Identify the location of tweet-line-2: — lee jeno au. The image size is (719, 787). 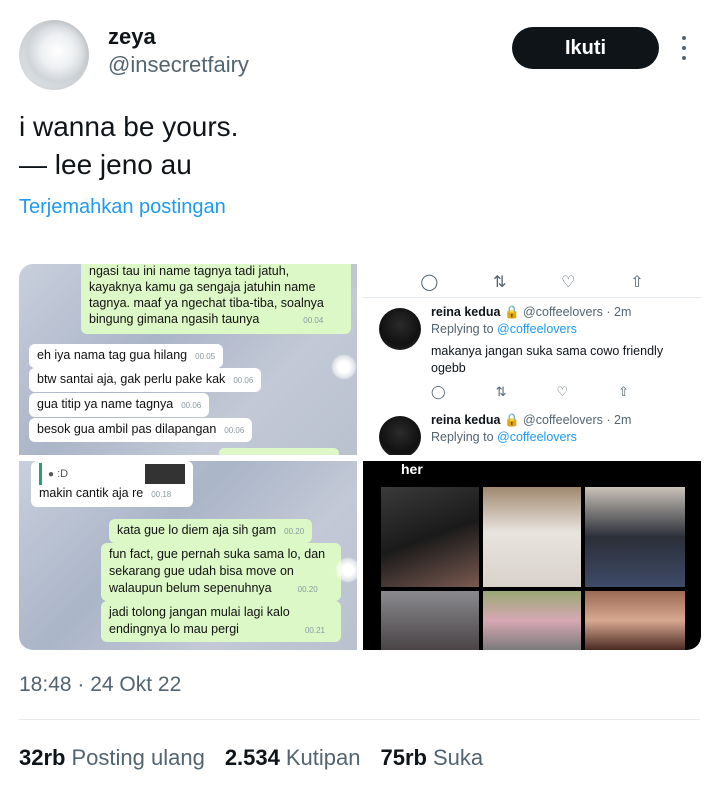
(105, 164).